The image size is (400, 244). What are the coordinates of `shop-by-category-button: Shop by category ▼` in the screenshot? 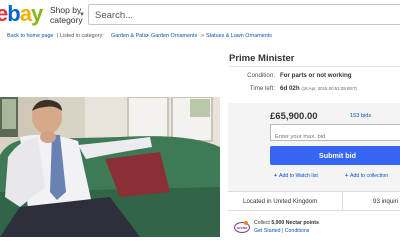 It's located at (67, 15).